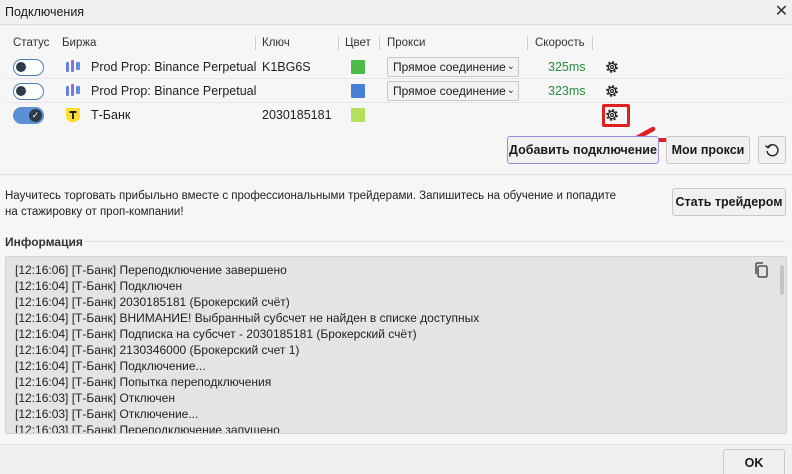  Describe the element at coordinates (396, 459) in the screenshot. I see `dialog-footer: OK` at that location.